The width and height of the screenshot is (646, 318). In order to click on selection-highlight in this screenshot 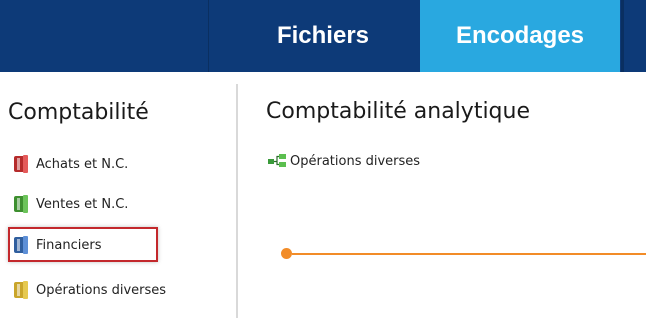, I will do `click(83, 244)`.